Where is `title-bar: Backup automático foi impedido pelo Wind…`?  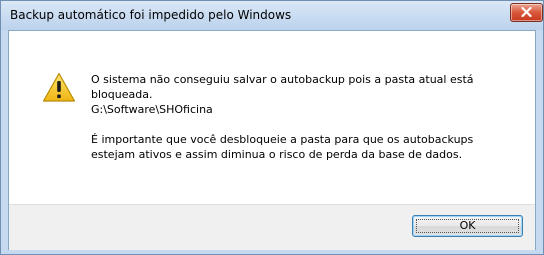 title-bar: Backup automático foi impedido pelo Wind… is located at coordinates (272, 15).